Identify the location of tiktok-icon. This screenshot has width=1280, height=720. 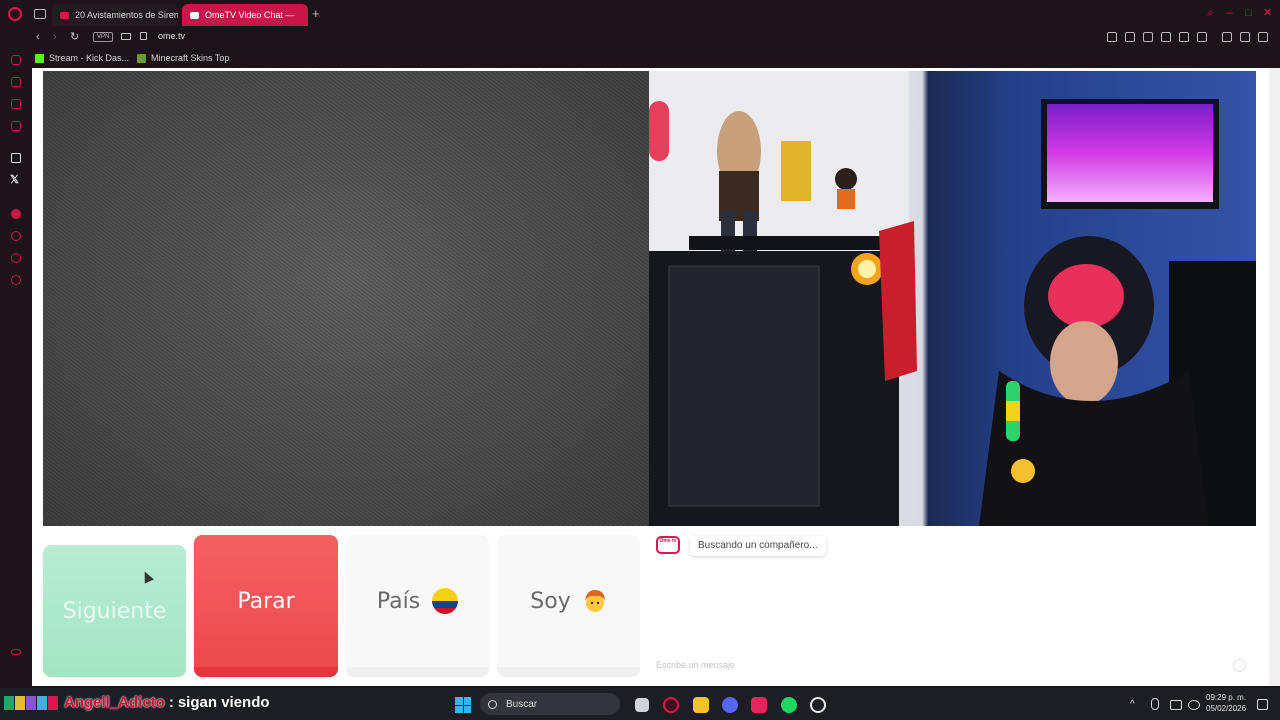
(759, 705).